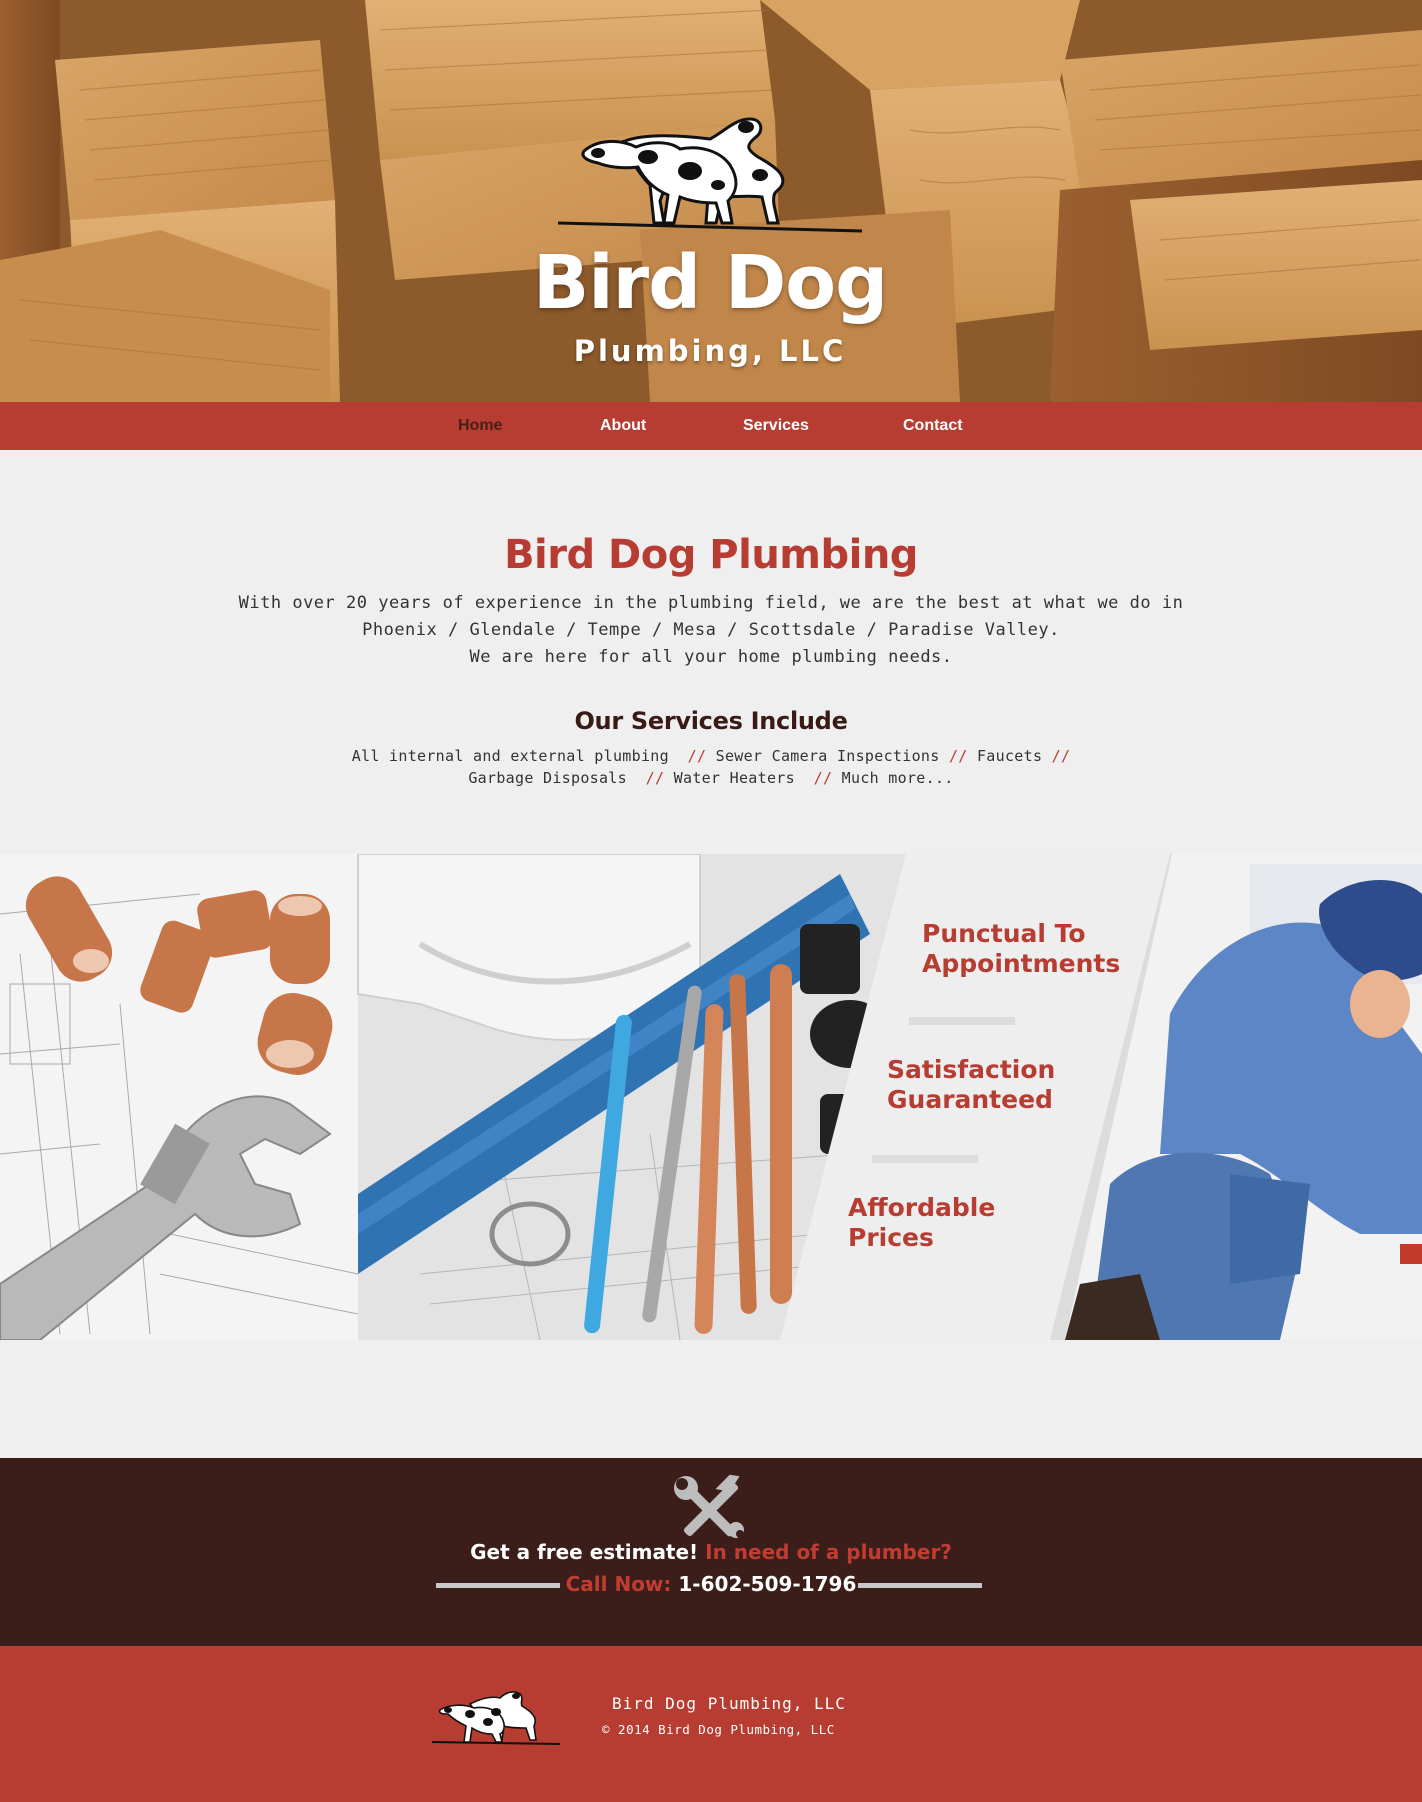 The image size is (1422, 1802). What do you see at coordinates (710, 351) in the screenshot?
I see `brand-subtitle: Plumbing, LLC` at bounding box center [710, 351].